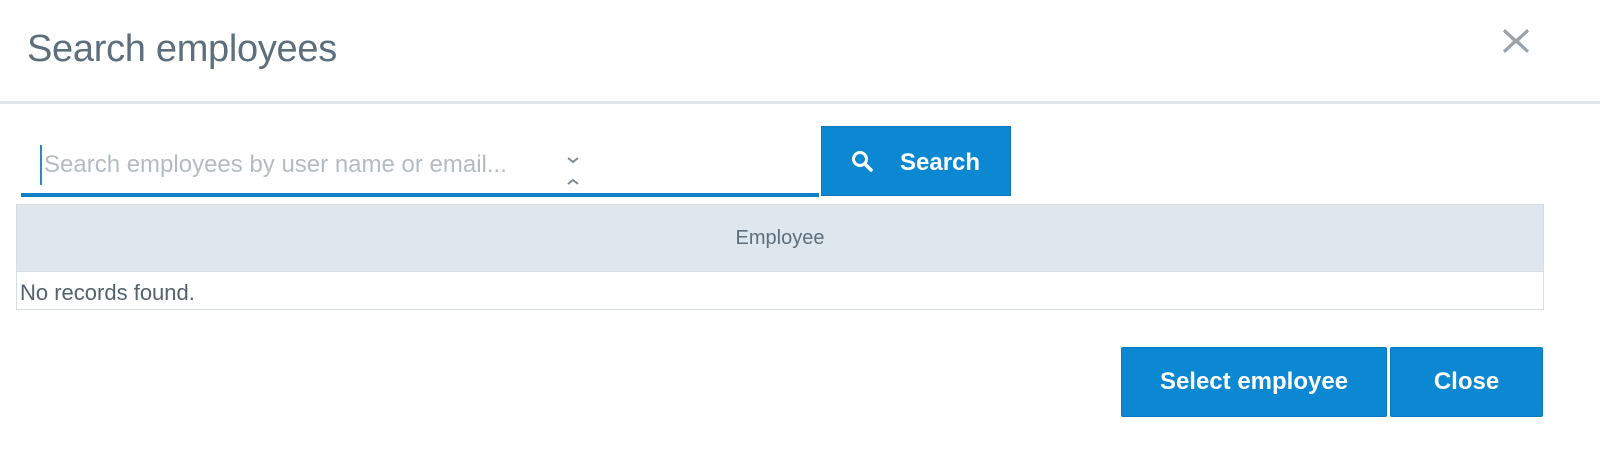 The image size is (1600, 468). What do you see at coordinates (182, 49) in the screenshot?
I see `dialog-title: Search employees` at bounding box center [182, 49].